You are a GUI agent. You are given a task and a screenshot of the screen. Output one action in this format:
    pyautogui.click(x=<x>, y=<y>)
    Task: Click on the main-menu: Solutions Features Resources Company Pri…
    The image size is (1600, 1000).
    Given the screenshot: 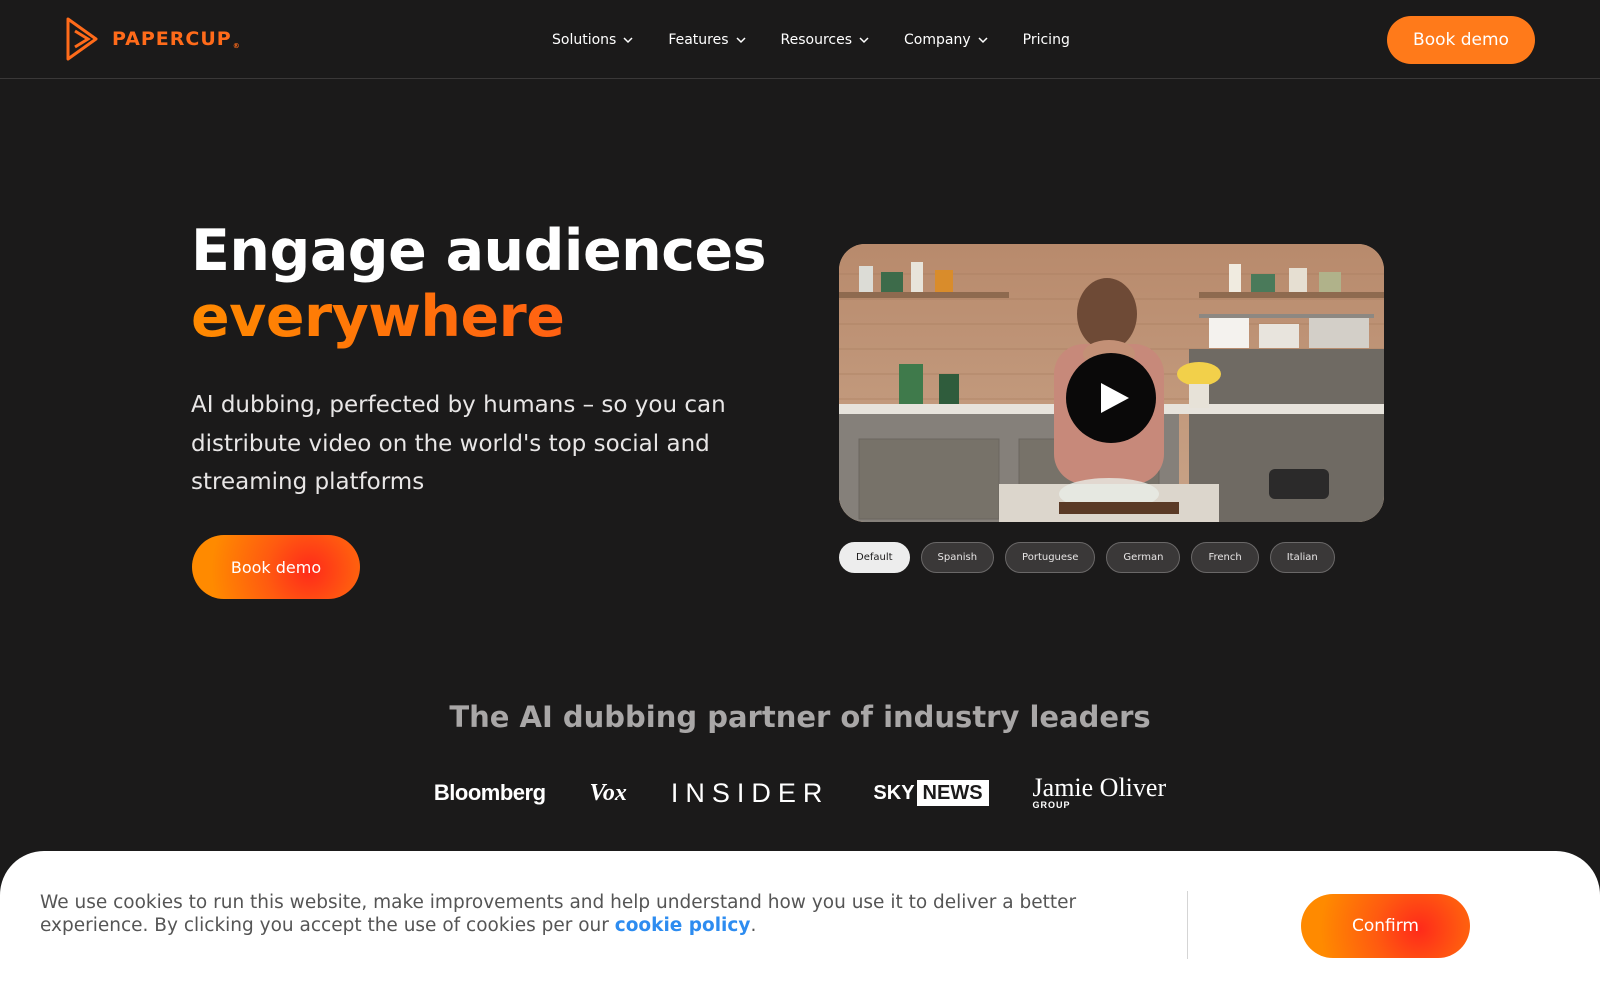 What is the action you would take?
    pyautogui.click(x=811, y=39)
    